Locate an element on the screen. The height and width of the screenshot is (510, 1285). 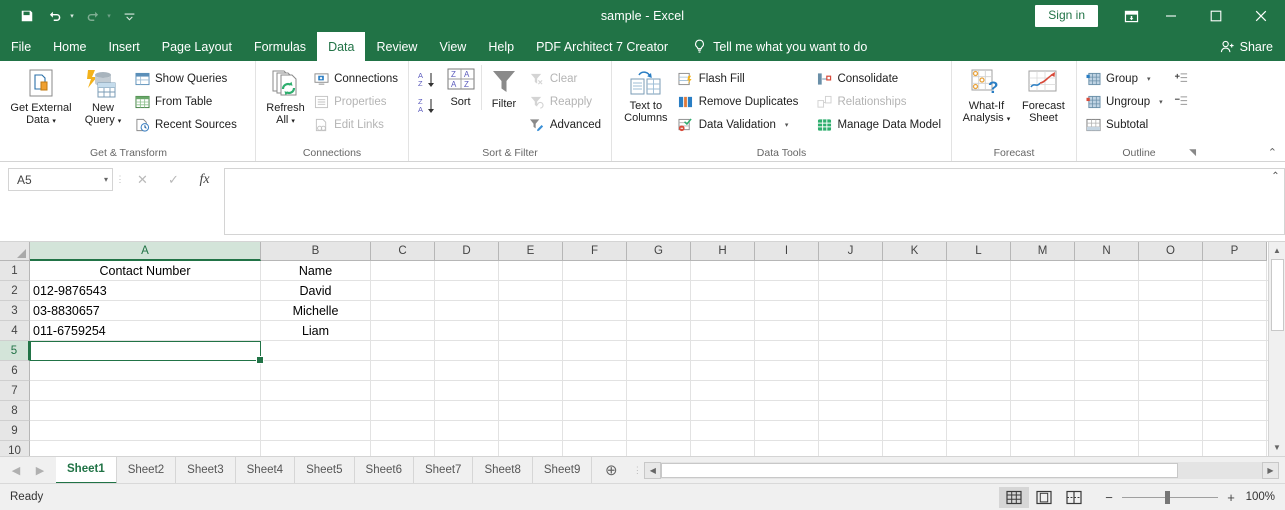
ungroup-dropdown-icon: ▾ is located at coordinates (1161, 102).